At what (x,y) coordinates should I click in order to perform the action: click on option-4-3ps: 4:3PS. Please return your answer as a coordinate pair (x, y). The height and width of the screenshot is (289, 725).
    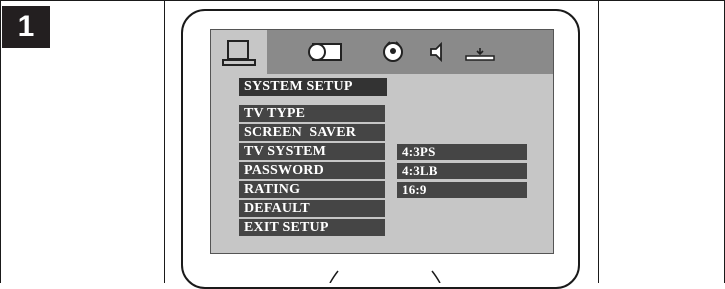
    Looking at the image, I should click on (462, 152).